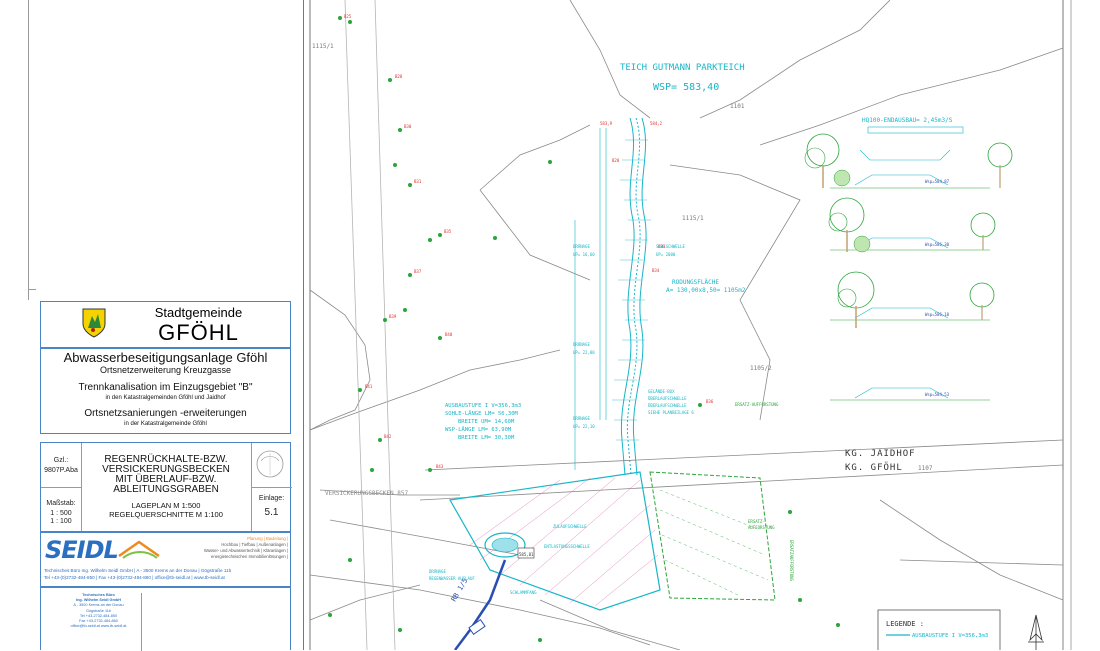 This screenshot has width=1100, height=651. What do you see at coordinates (448, 231) in the screenshot?
I see `svg-text: B35` at bounding box center [448, 231].